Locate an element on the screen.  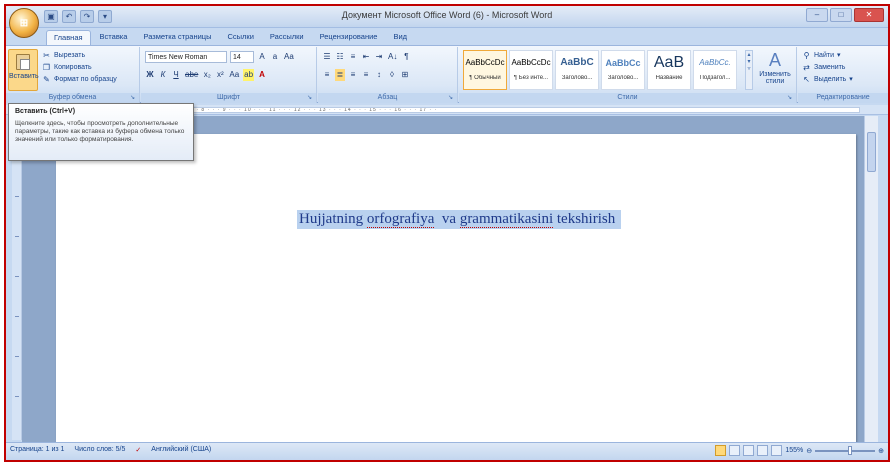
multilevel-list-button: ≡ is located at coordinates (353, 57).